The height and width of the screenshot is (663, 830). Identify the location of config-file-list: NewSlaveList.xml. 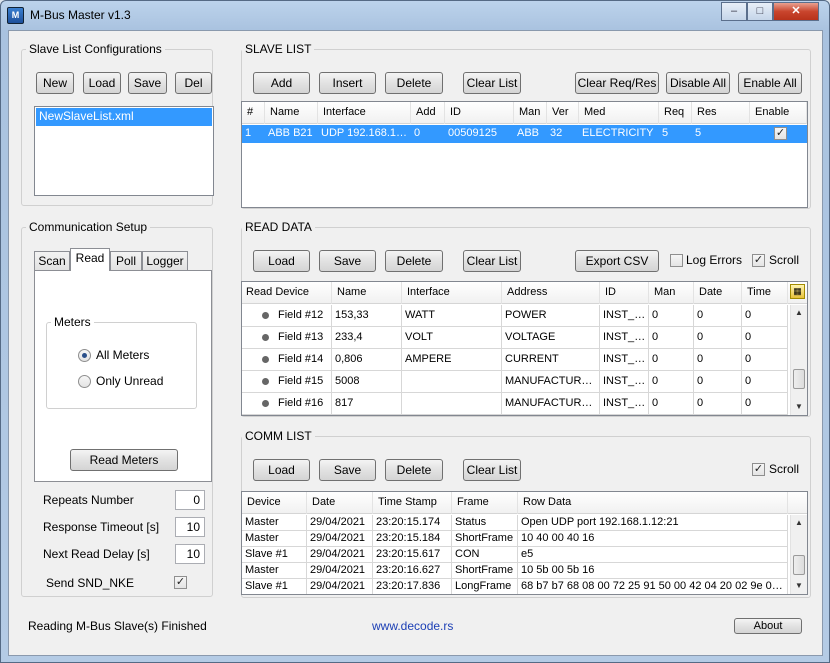
(124, 151).